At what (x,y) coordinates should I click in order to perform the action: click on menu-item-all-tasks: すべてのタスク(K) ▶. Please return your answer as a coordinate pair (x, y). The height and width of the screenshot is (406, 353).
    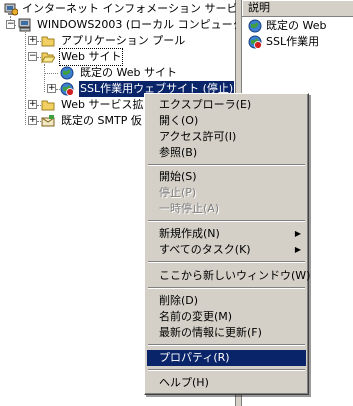
    Looking at the image, I should click on (226, 250).